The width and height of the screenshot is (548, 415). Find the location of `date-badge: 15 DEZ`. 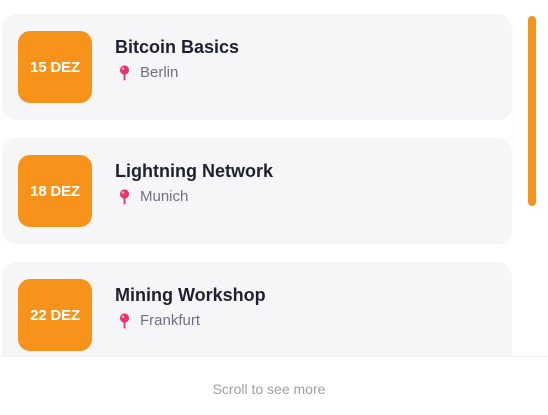

date-badge: 15 DEZ is located at coordinates (55, 67).